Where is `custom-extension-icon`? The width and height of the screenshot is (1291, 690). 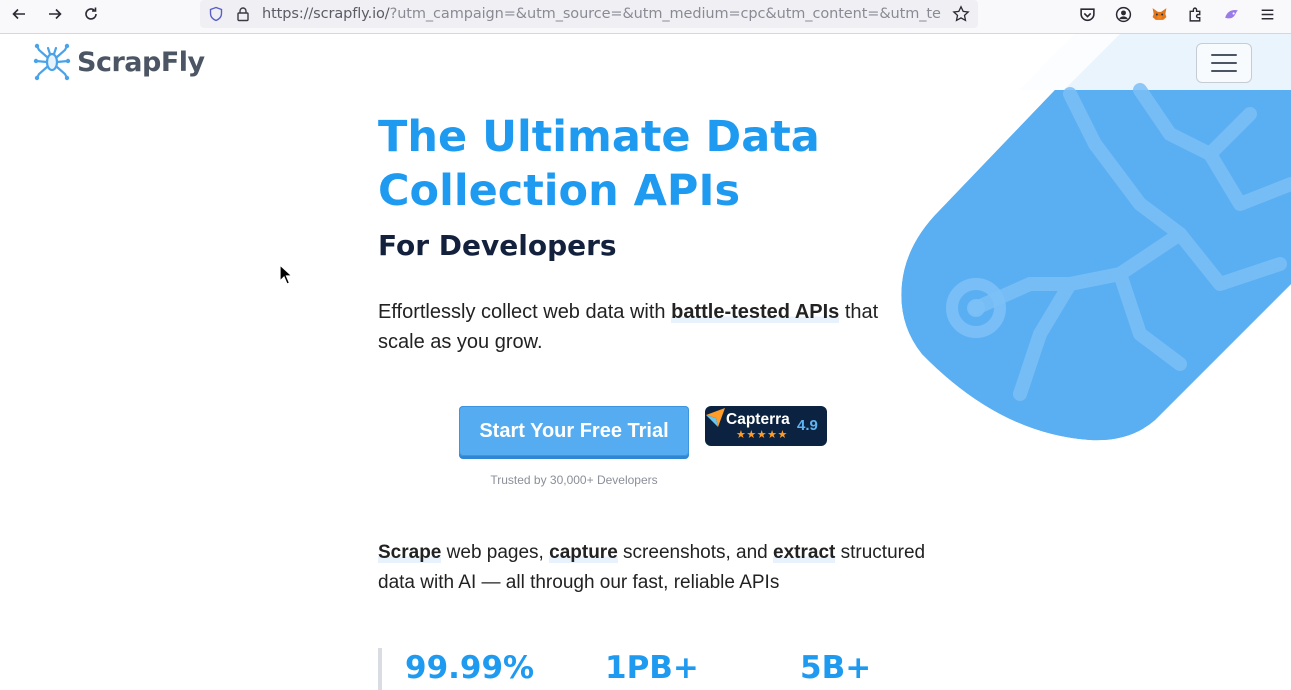 custom-extension-icon is located at coordinates (1231, 13).